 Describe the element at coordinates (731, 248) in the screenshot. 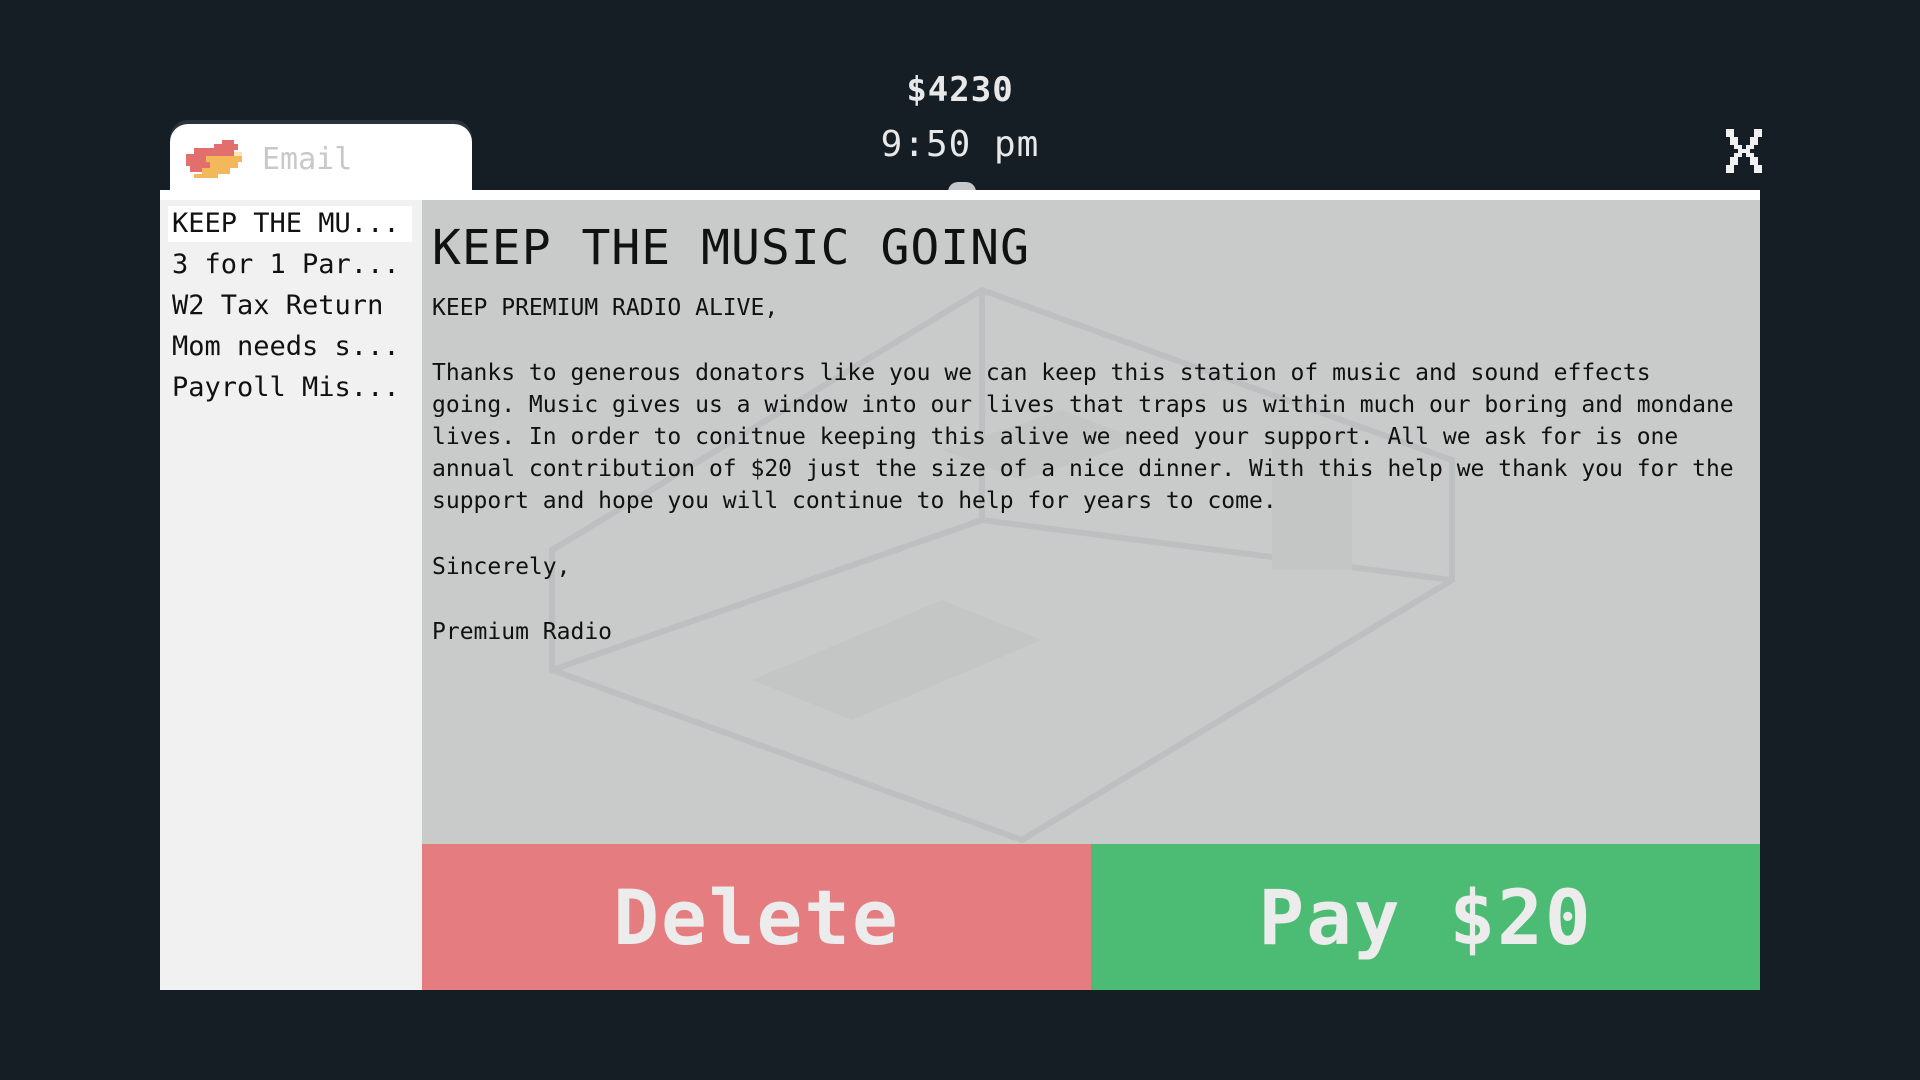

I see `email-title: KEEP THE MUSIC GOING` at that location.